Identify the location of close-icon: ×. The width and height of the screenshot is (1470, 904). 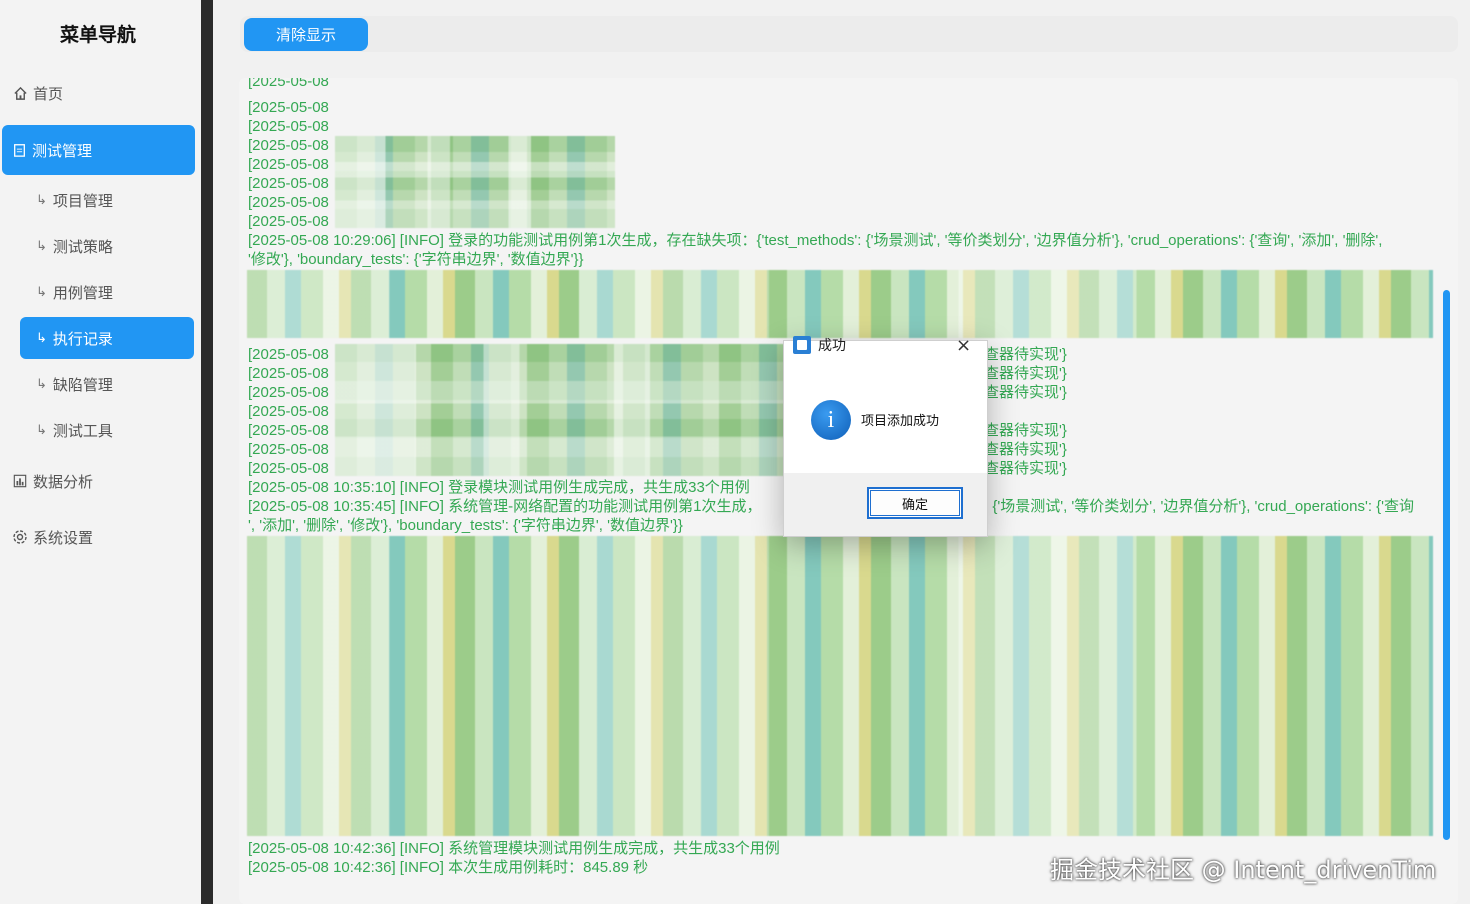
(963, 345).